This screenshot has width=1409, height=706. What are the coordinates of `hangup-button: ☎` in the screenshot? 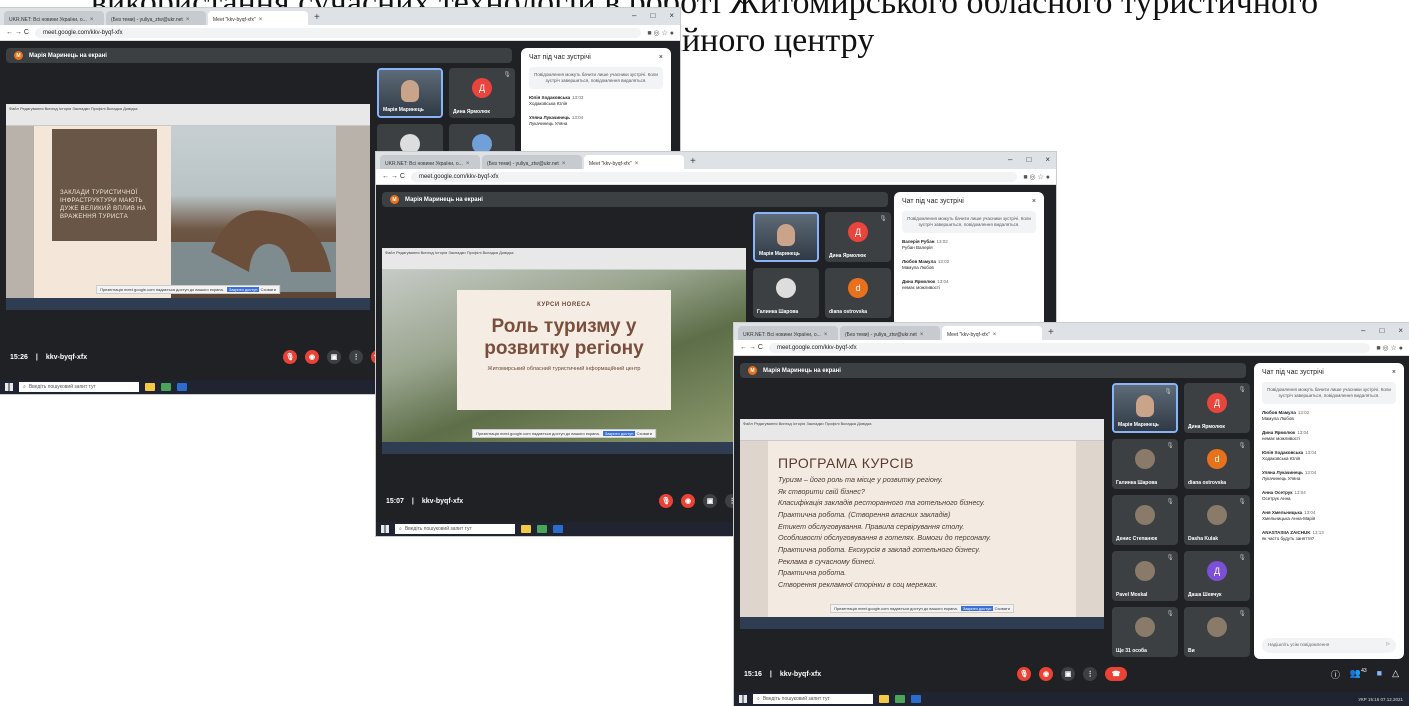 It's located at (1116, 674).